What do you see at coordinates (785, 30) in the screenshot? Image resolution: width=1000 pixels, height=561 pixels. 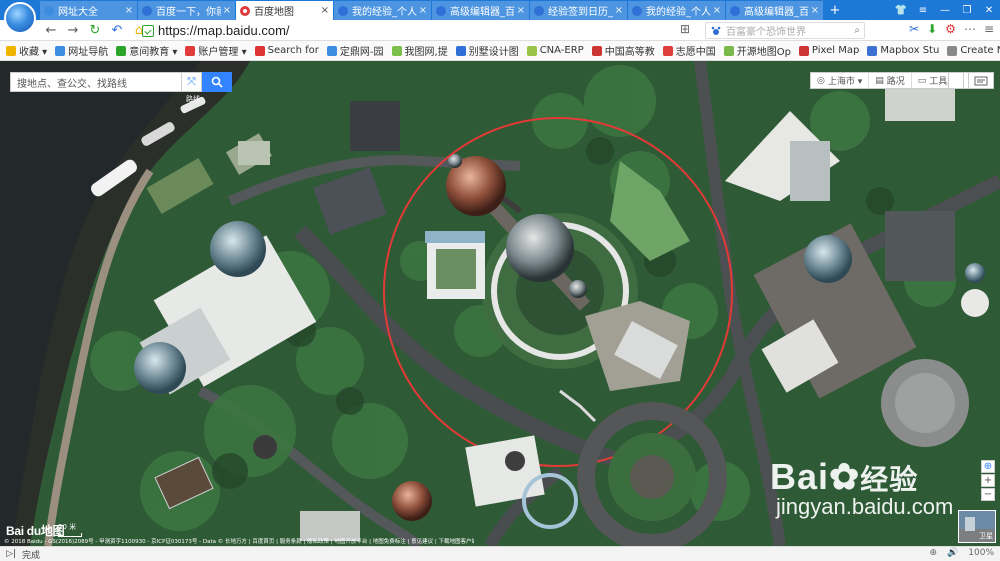 I see `search-engine-box: 百富豪个恐饰世界 ⌕` at bounding box center [785, 30].